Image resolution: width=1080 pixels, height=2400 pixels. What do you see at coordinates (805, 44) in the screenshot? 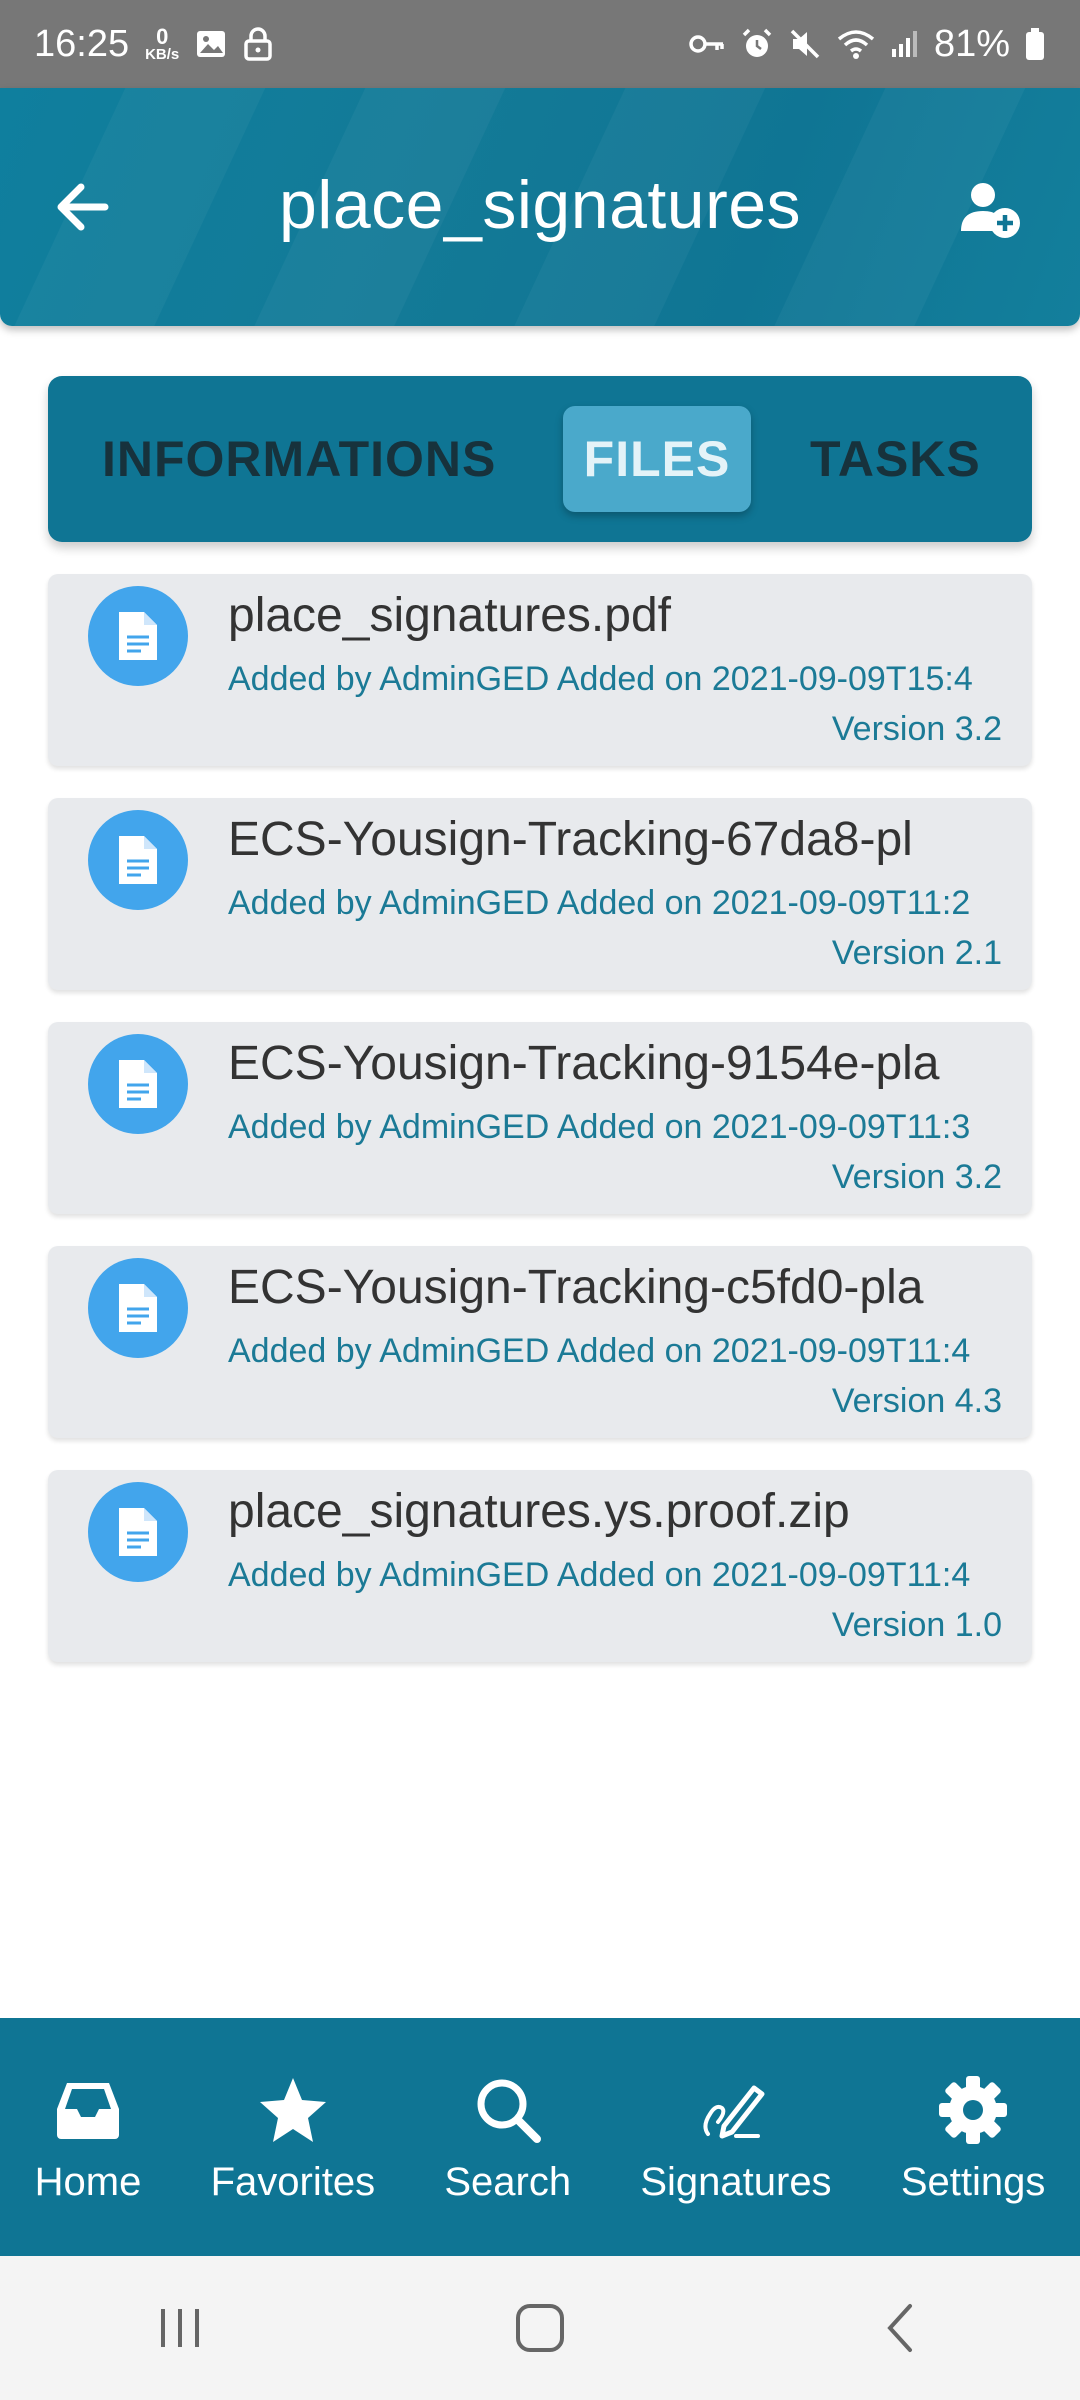
I see `mute-icon` at bounding box center [805, 44].